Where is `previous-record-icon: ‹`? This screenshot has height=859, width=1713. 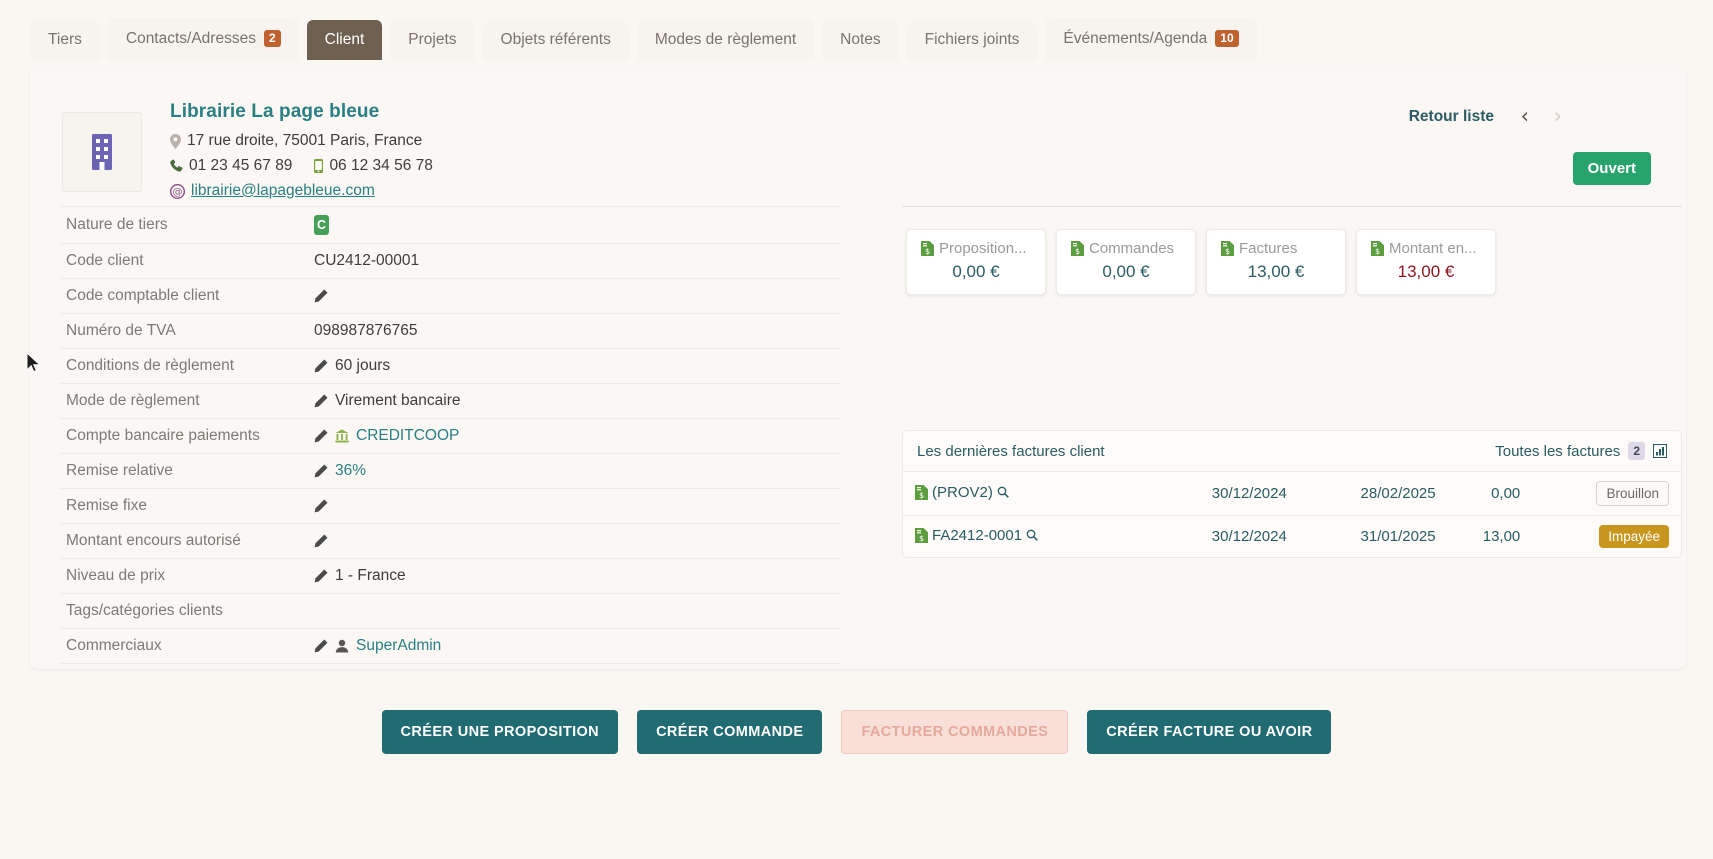
previous-record-icon: ‹ is located at coordinates (1525, 116).